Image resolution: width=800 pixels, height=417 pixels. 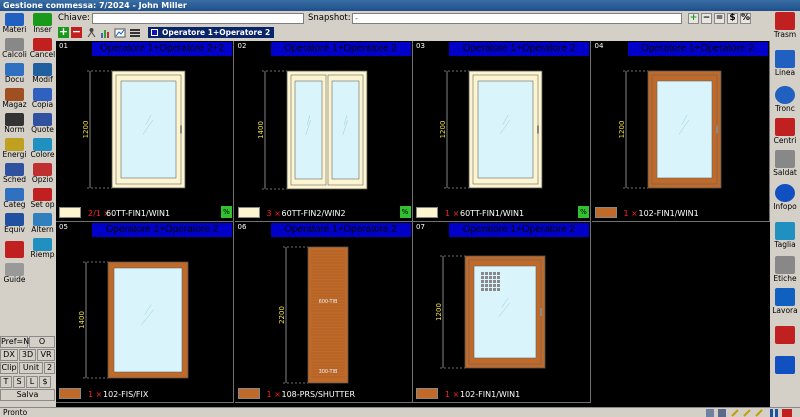 What do you see at coordinates (42, 249) in the screenshot?
I see `left-tool-riemp: Riemp` at bounding box center [42, 249].